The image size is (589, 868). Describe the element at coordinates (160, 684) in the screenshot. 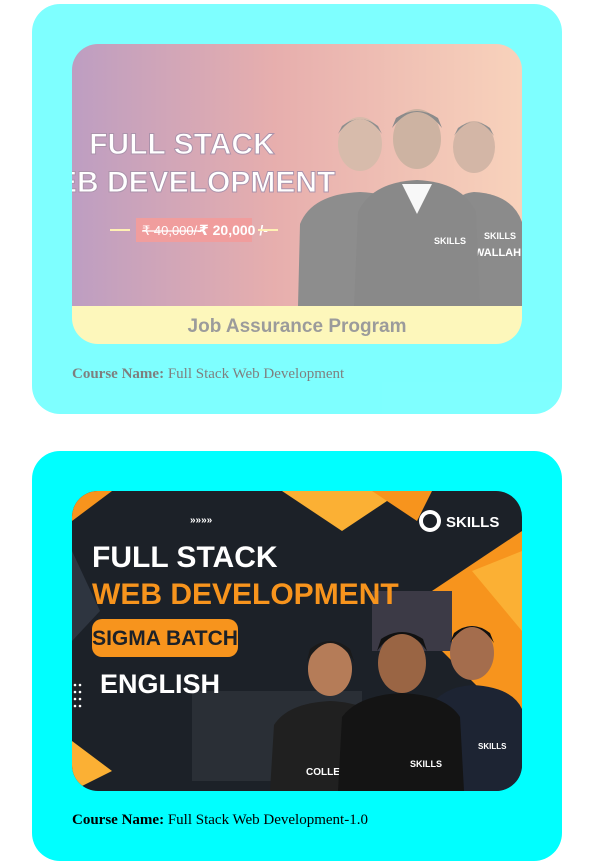

I see `language-label: ENGLISH` at that location.